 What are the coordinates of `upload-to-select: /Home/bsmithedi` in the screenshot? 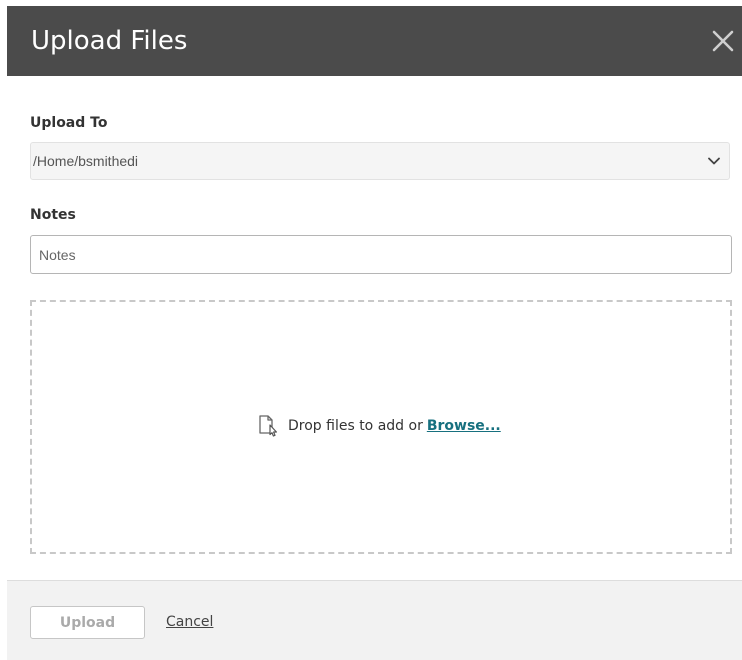 It's located at (380, 161).